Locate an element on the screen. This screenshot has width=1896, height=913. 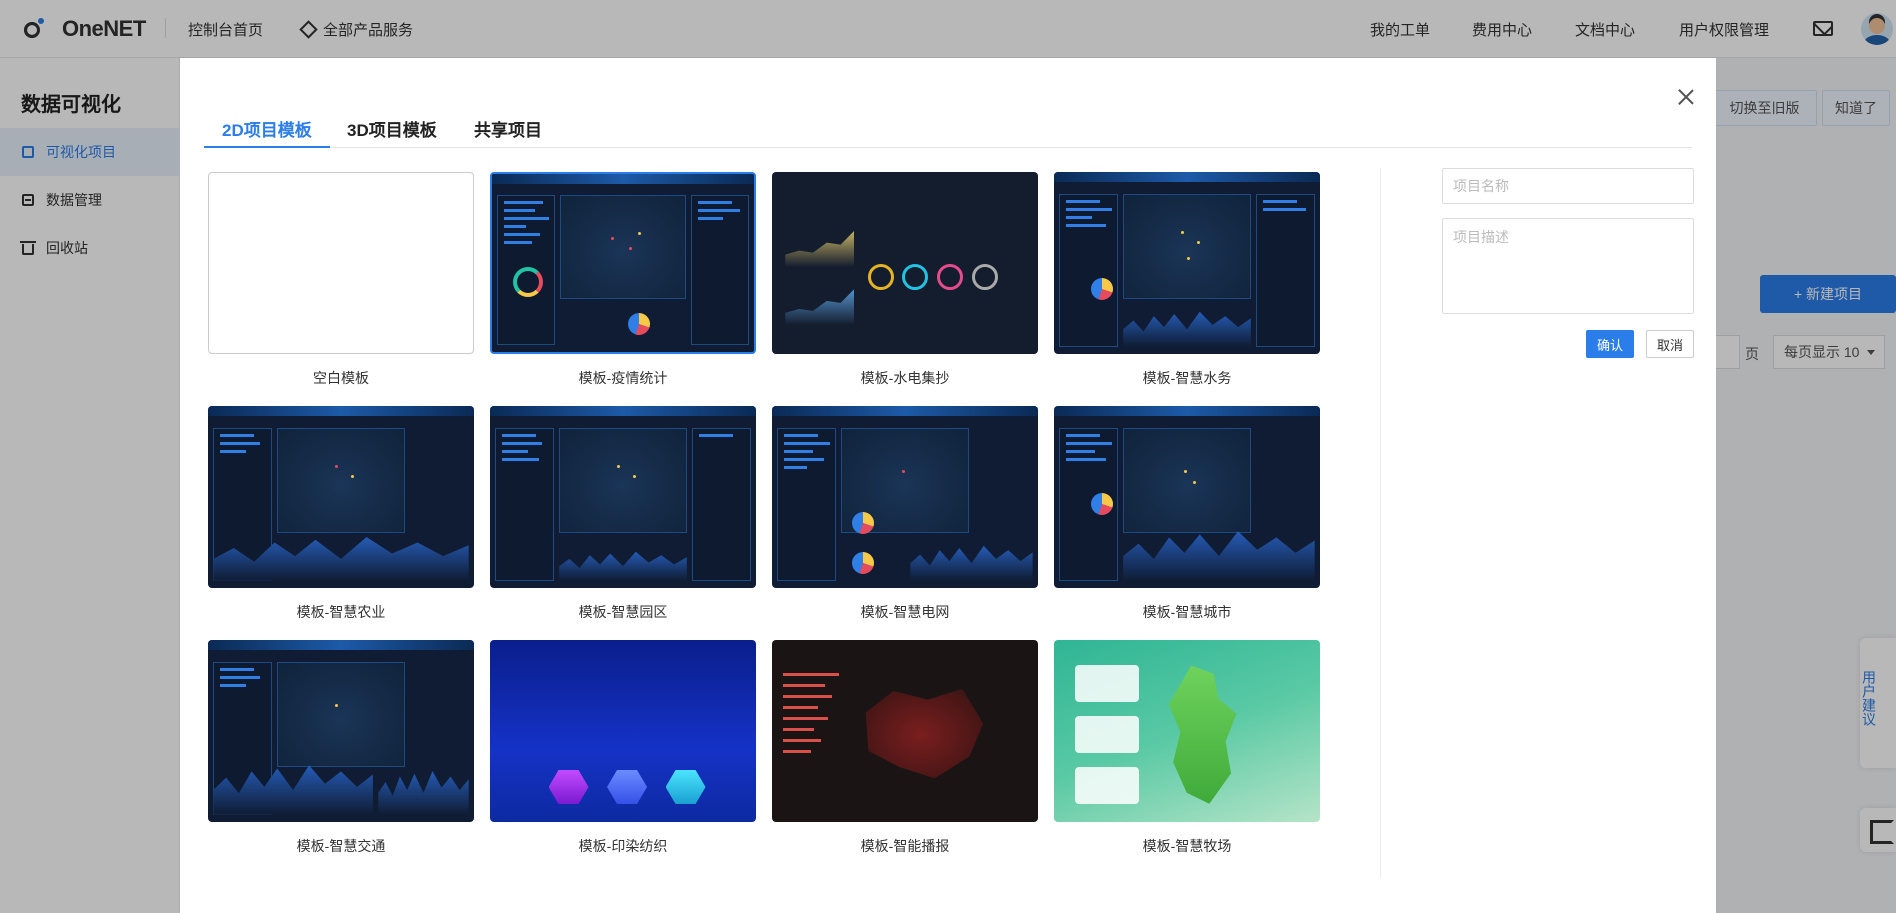
close-icon is located at coordinates (1686, 97).